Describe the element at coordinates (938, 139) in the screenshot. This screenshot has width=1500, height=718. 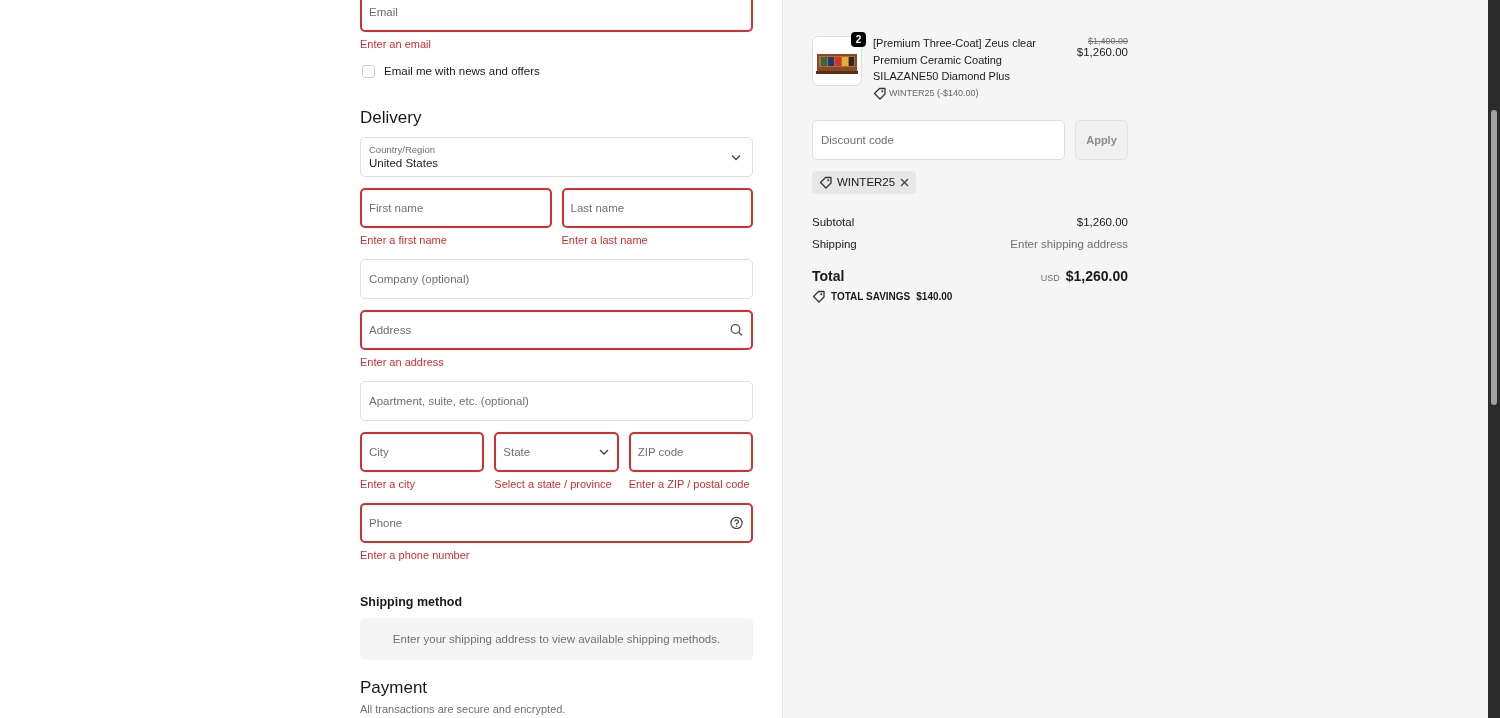
I see `discount-code-field: Discount code` at that location.